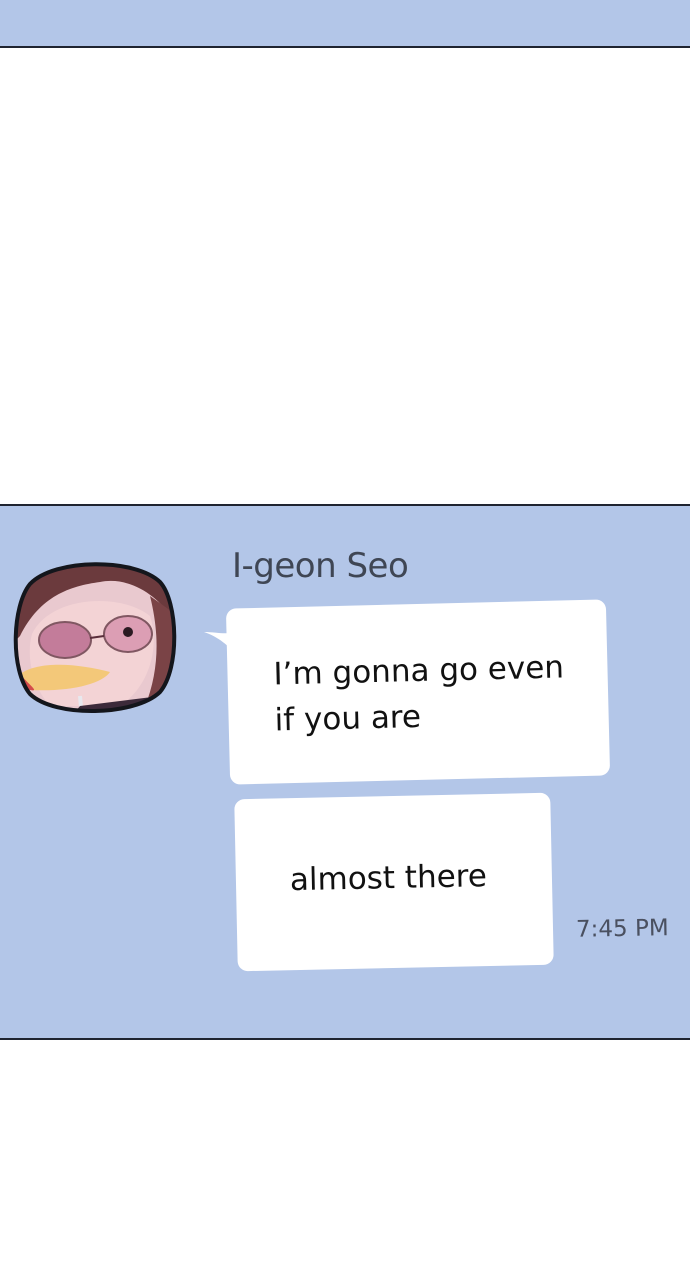 Image resolution: width=690 pixels, height=1280 pixels. I want to click on sender-name: I-geon Seo, so click(320, 566).